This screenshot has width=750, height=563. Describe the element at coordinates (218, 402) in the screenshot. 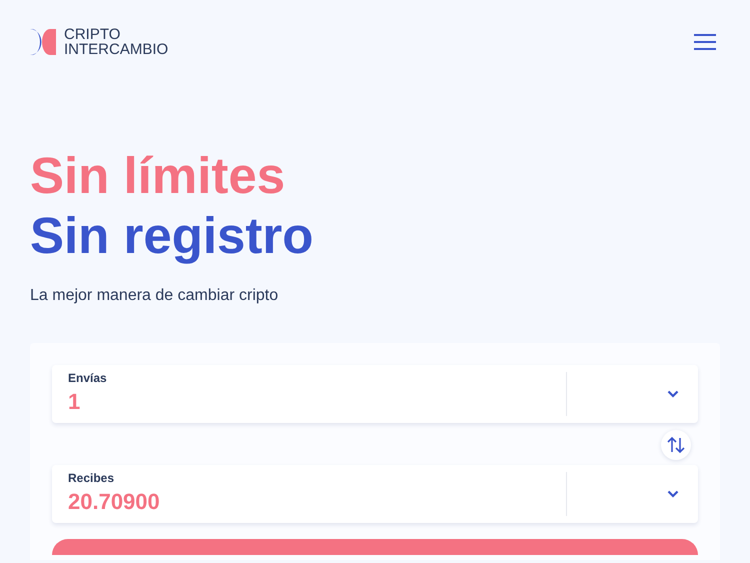

I see `amount-field: 1` at that location.